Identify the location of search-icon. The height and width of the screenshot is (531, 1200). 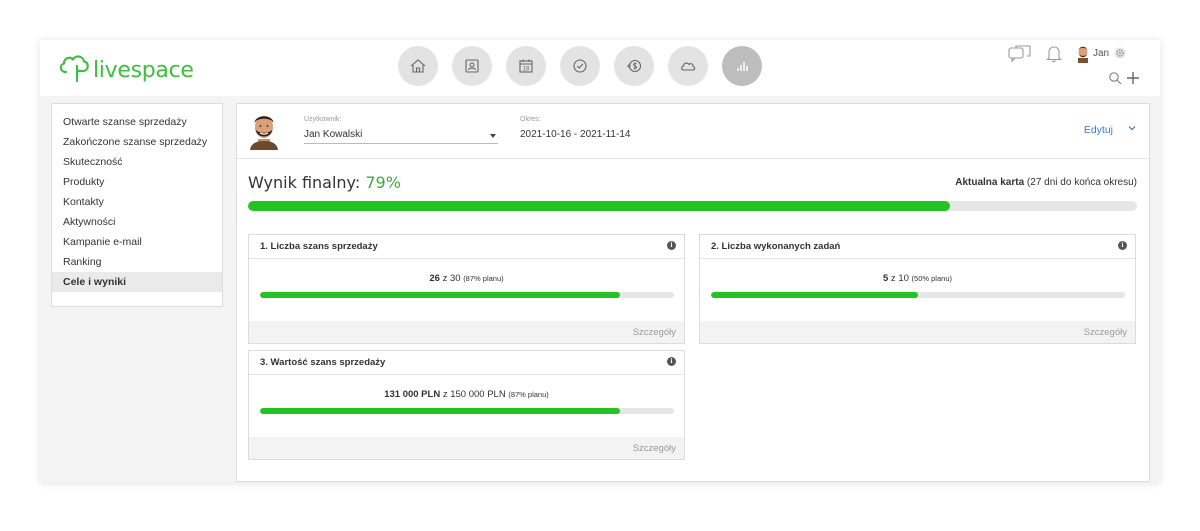
(1115, 78).